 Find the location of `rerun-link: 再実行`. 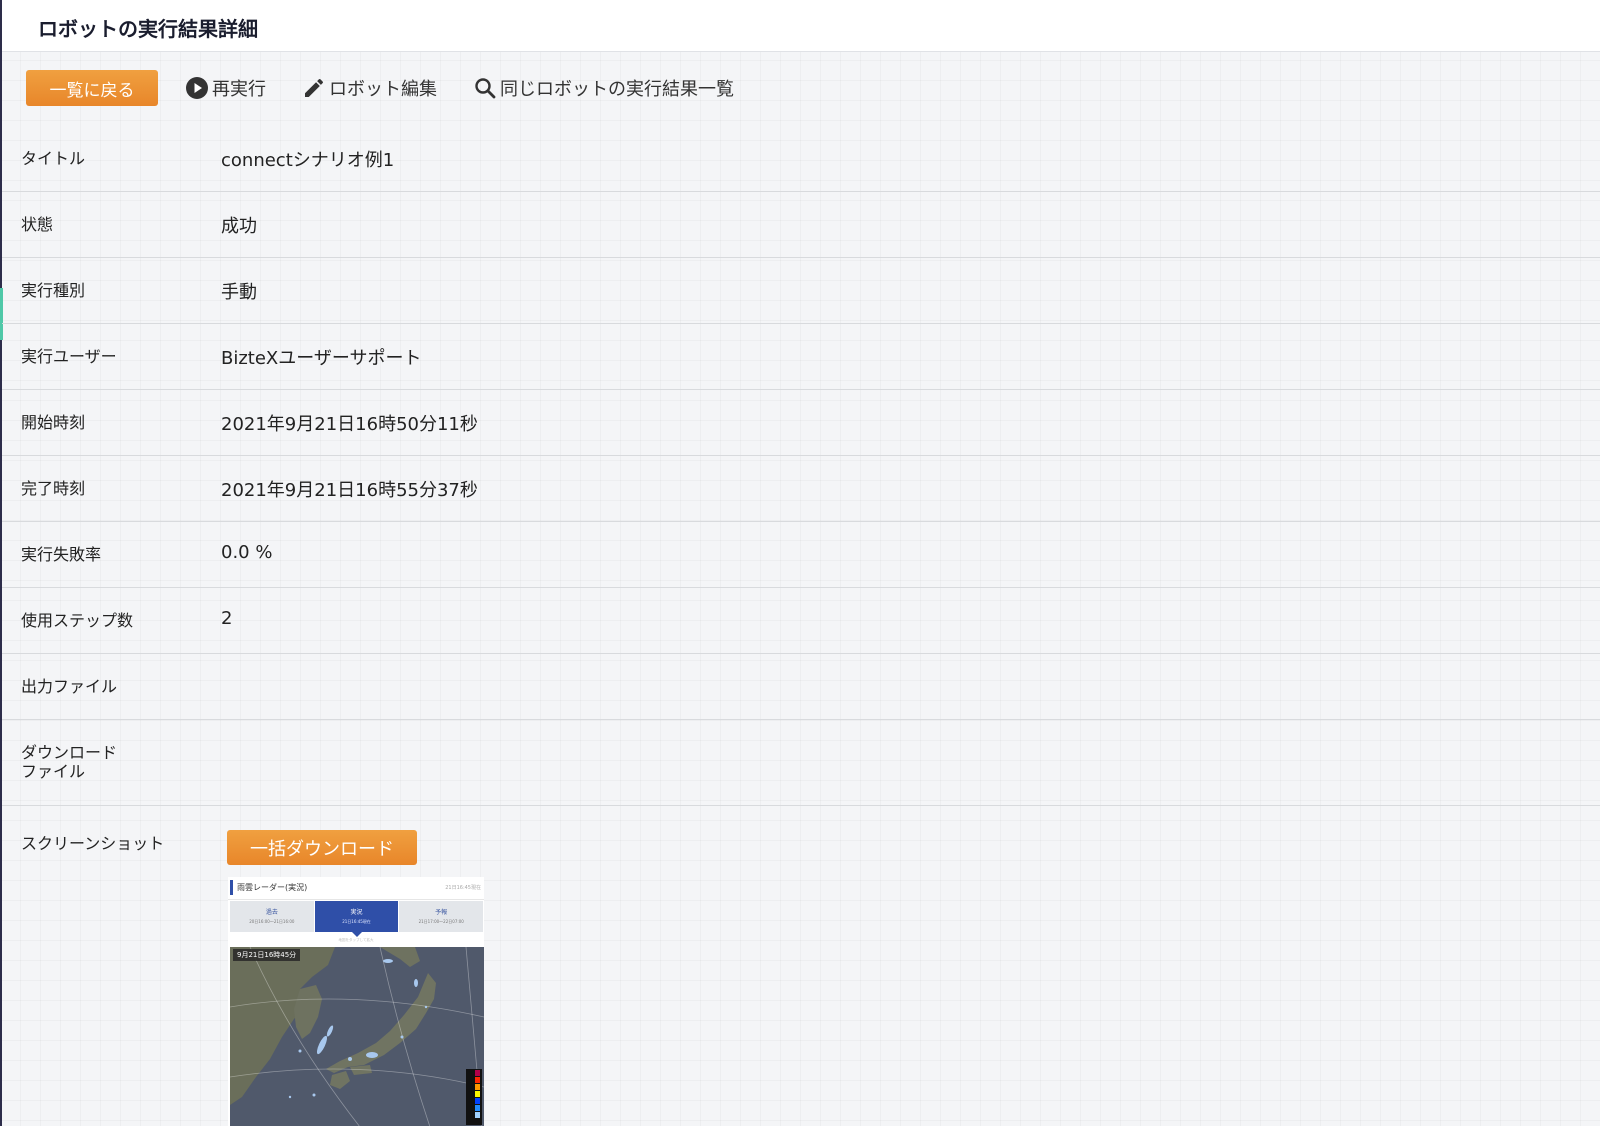

rerun-link: 再実行 is located at coordinates (225, 88).